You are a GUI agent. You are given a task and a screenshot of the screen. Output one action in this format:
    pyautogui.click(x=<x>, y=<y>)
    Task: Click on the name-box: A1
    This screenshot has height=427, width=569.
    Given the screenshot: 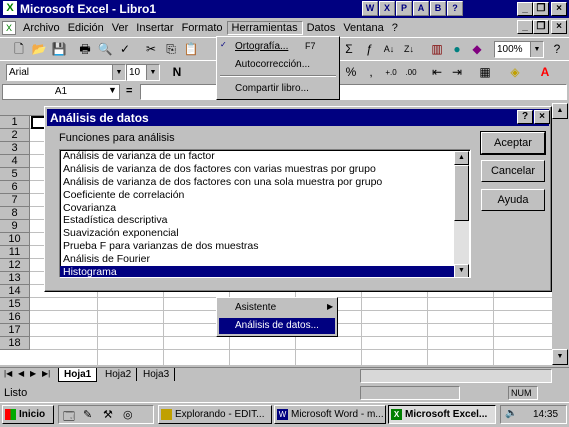 What is the action you would take?
    pyautogui.click(x=61, y=92)
    